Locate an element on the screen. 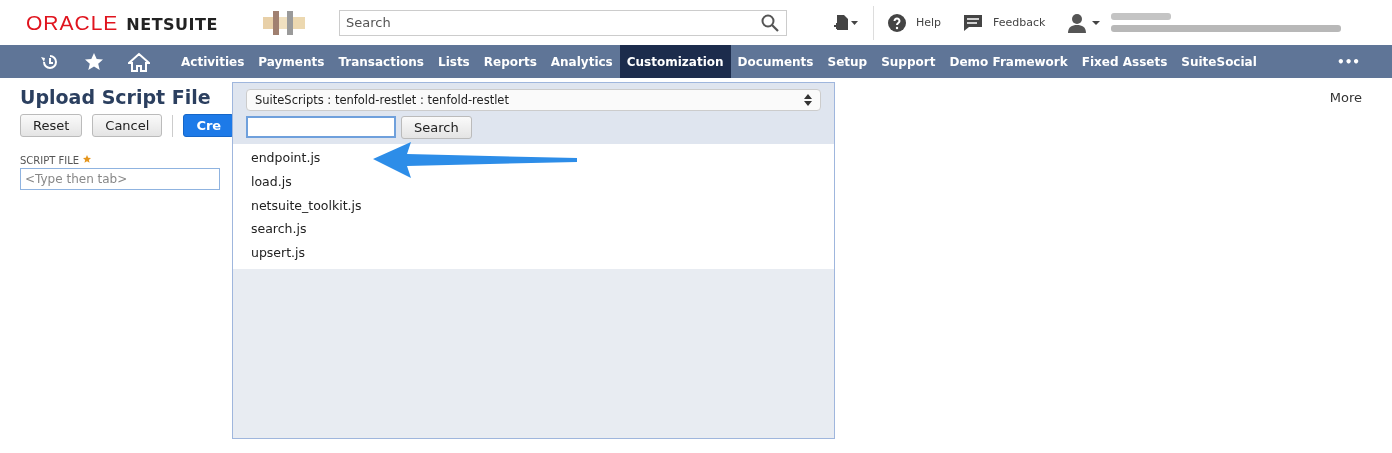 The height and width of the screenshot is (453, 1392). field-label: SCRIPT FILE is located at coordinates (50, 160).